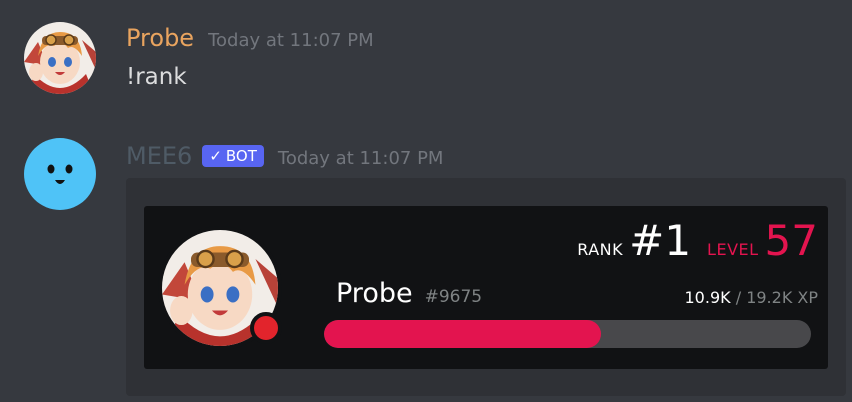 Image resolution: width=852 pixels, height=402 pixels. I want to click on dnd-status-icon, so click(266, 328).